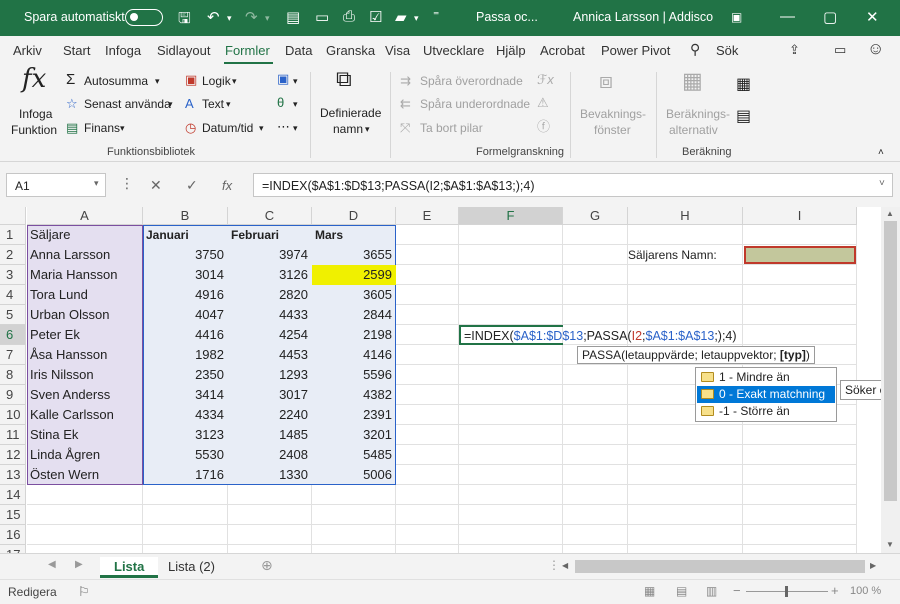  Describe the element at coordinates (79, 564) in the screenshot. I see `next-sheet-icon: ▶` at that location.